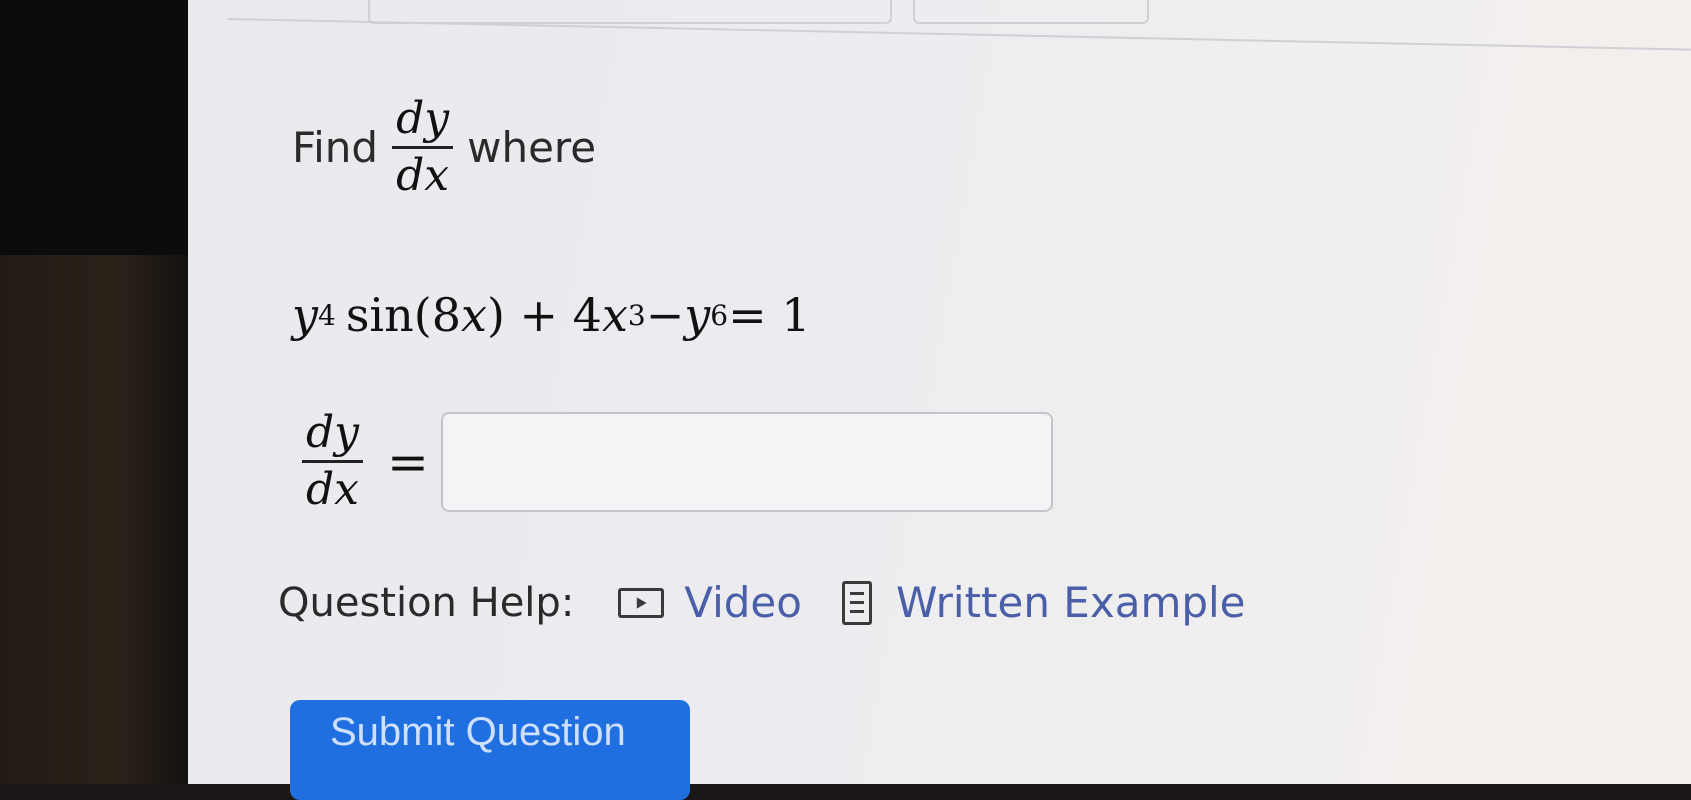 This screenshot has height=800, width=1691. Describe the element at coordinates (719, 315) in the screenshot. I see `eq-y2-exponent: 6` at that location.